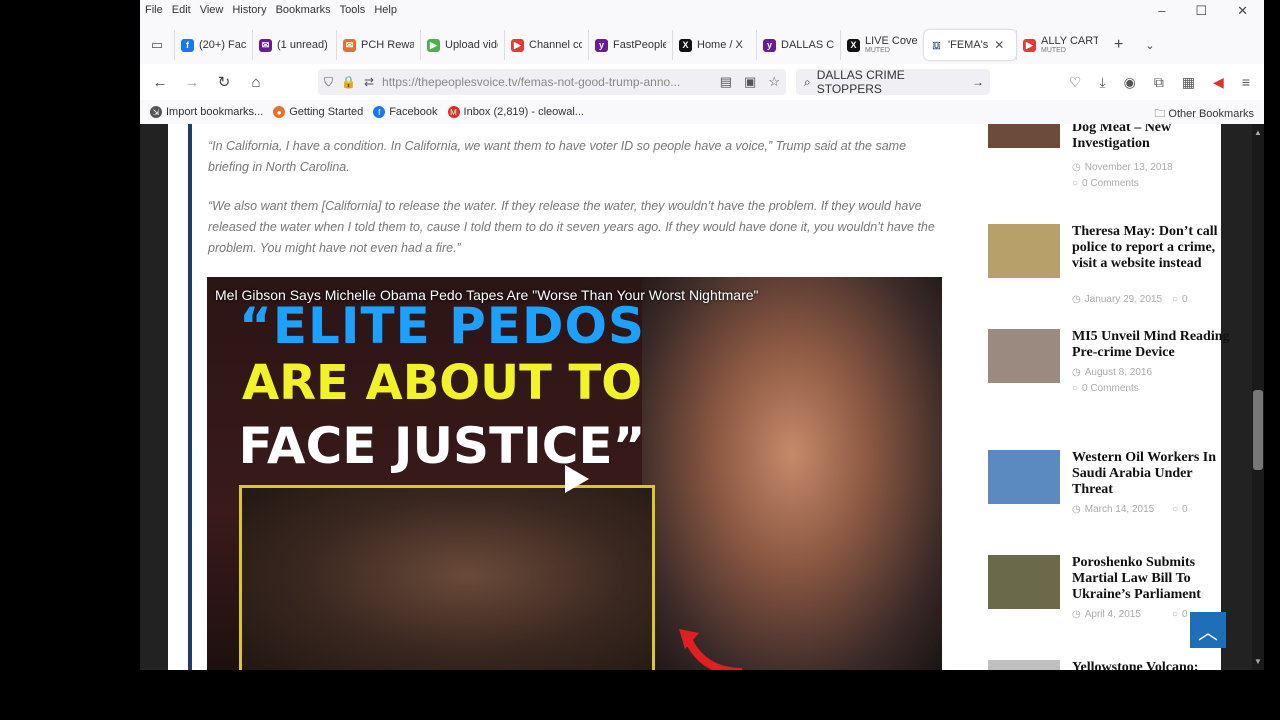 This screenshot has height=720, width=1280. I want to click on menu-bar: File Edit View History Bookmarks Tools Help, so click(702, 10).